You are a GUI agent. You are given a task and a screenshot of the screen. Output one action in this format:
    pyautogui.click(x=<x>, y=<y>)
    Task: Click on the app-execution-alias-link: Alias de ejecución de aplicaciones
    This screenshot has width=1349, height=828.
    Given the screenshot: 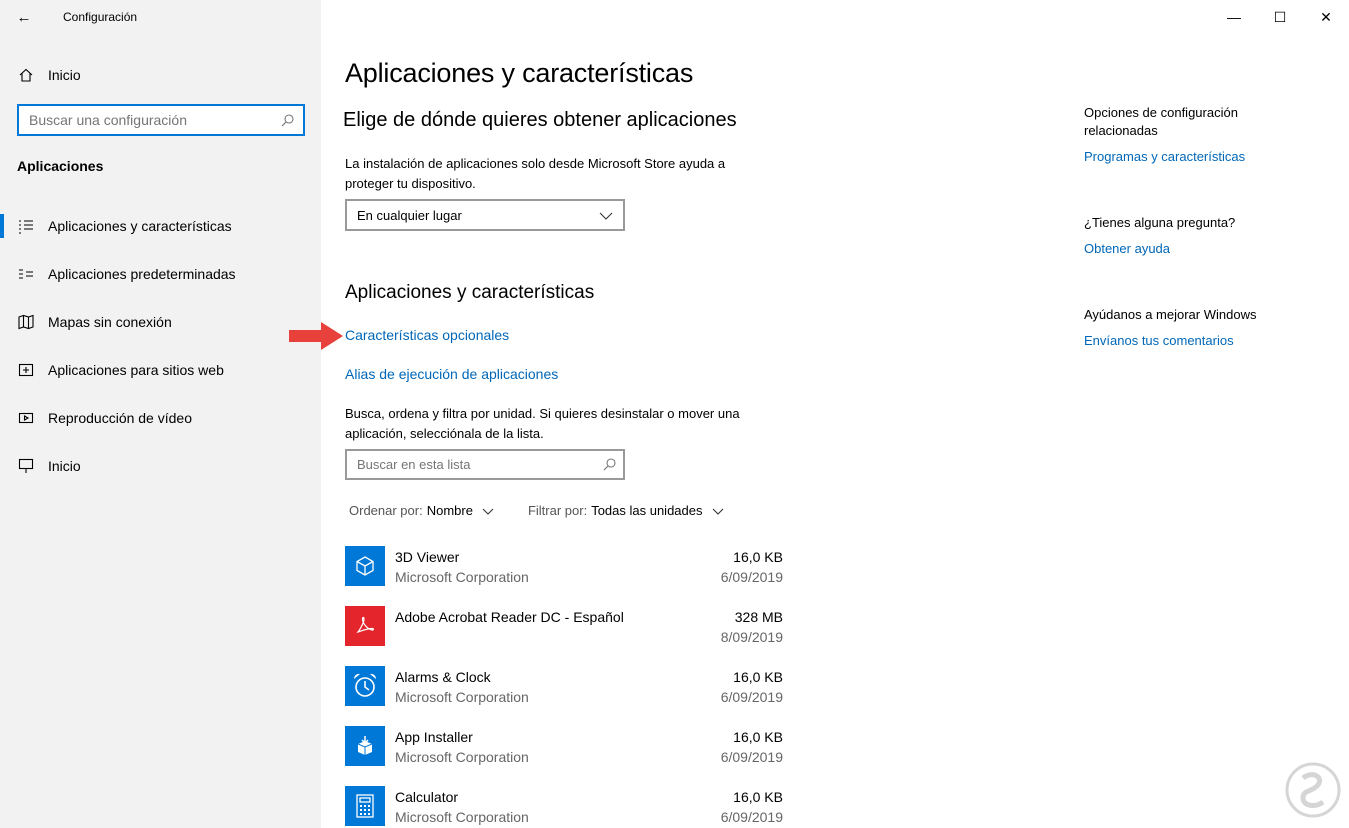 What is the action you would take?
    pyautogui.click(x=451, y=374)
    